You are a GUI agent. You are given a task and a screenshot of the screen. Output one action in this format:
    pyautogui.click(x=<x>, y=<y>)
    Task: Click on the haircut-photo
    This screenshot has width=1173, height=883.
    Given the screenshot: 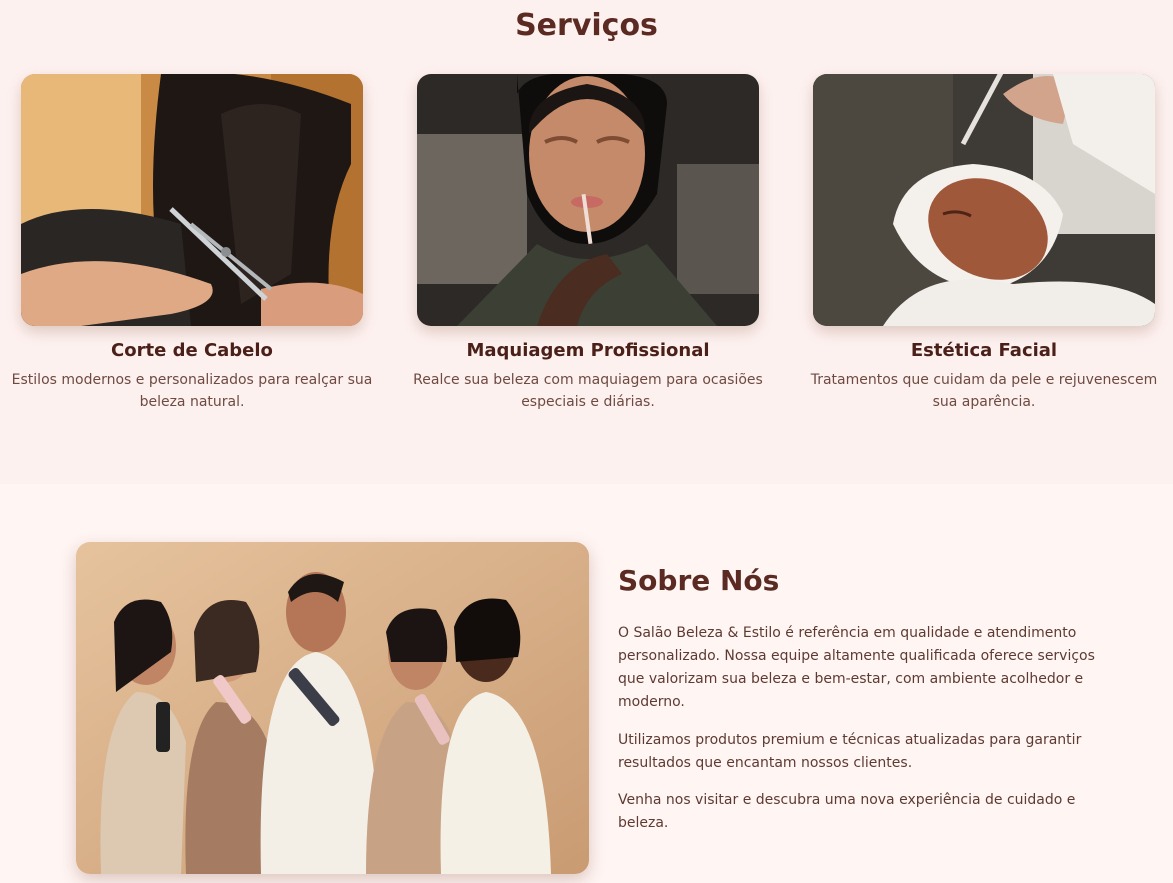 What is the action you would take?
    pyautogui.click(x=192, y=200)
    